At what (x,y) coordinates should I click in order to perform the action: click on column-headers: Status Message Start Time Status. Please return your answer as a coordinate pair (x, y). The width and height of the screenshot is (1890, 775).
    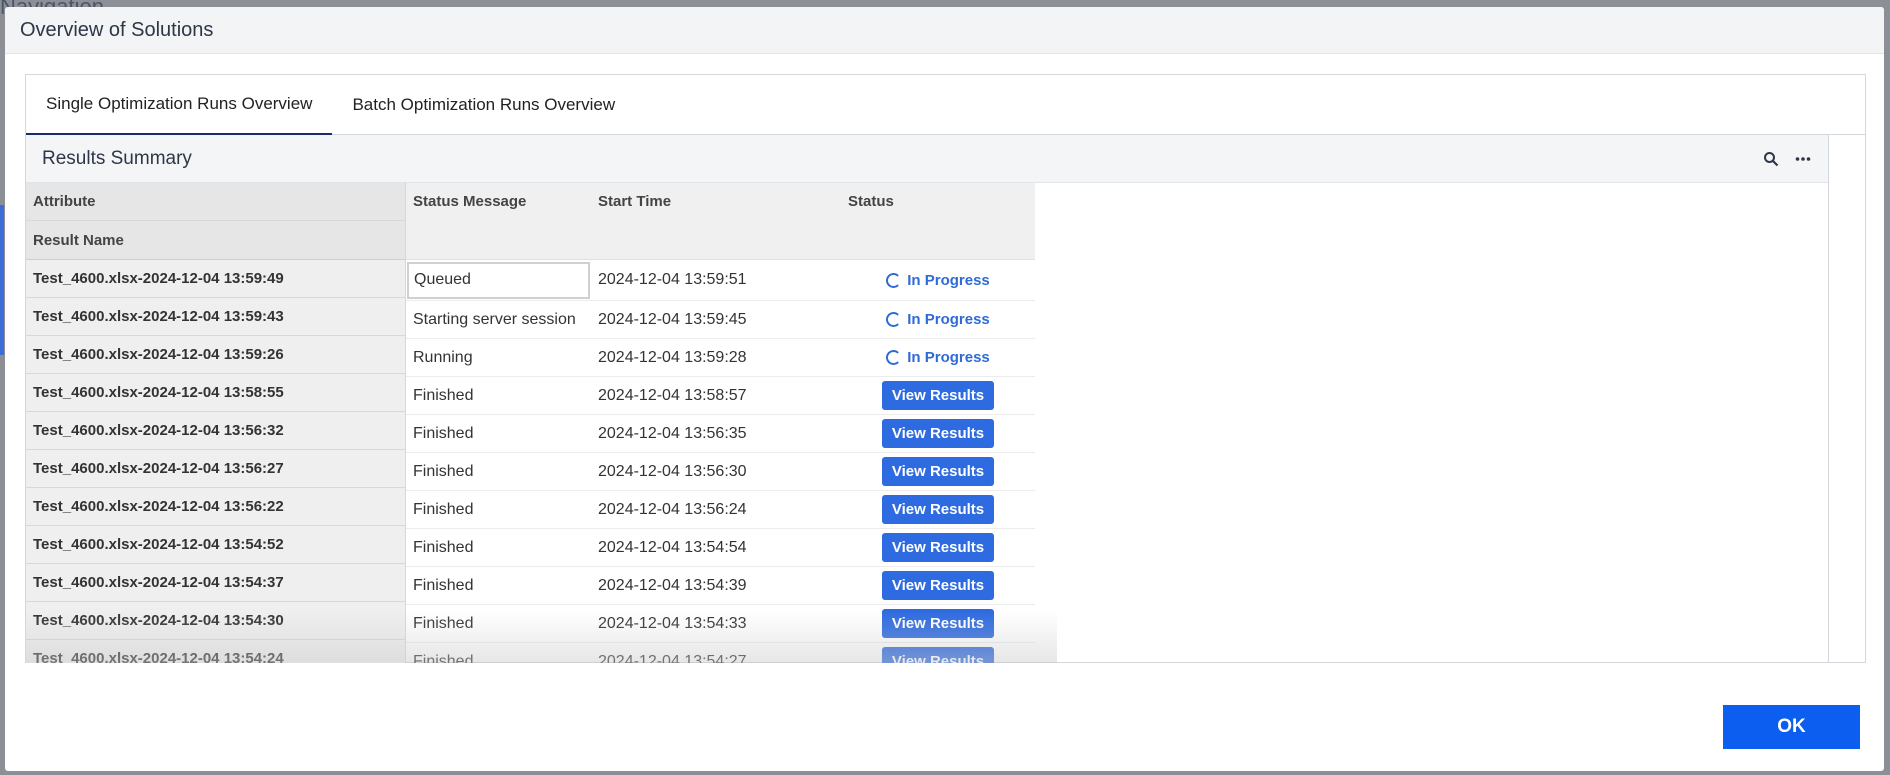
    Looking at the image, I should click on (720, 221).